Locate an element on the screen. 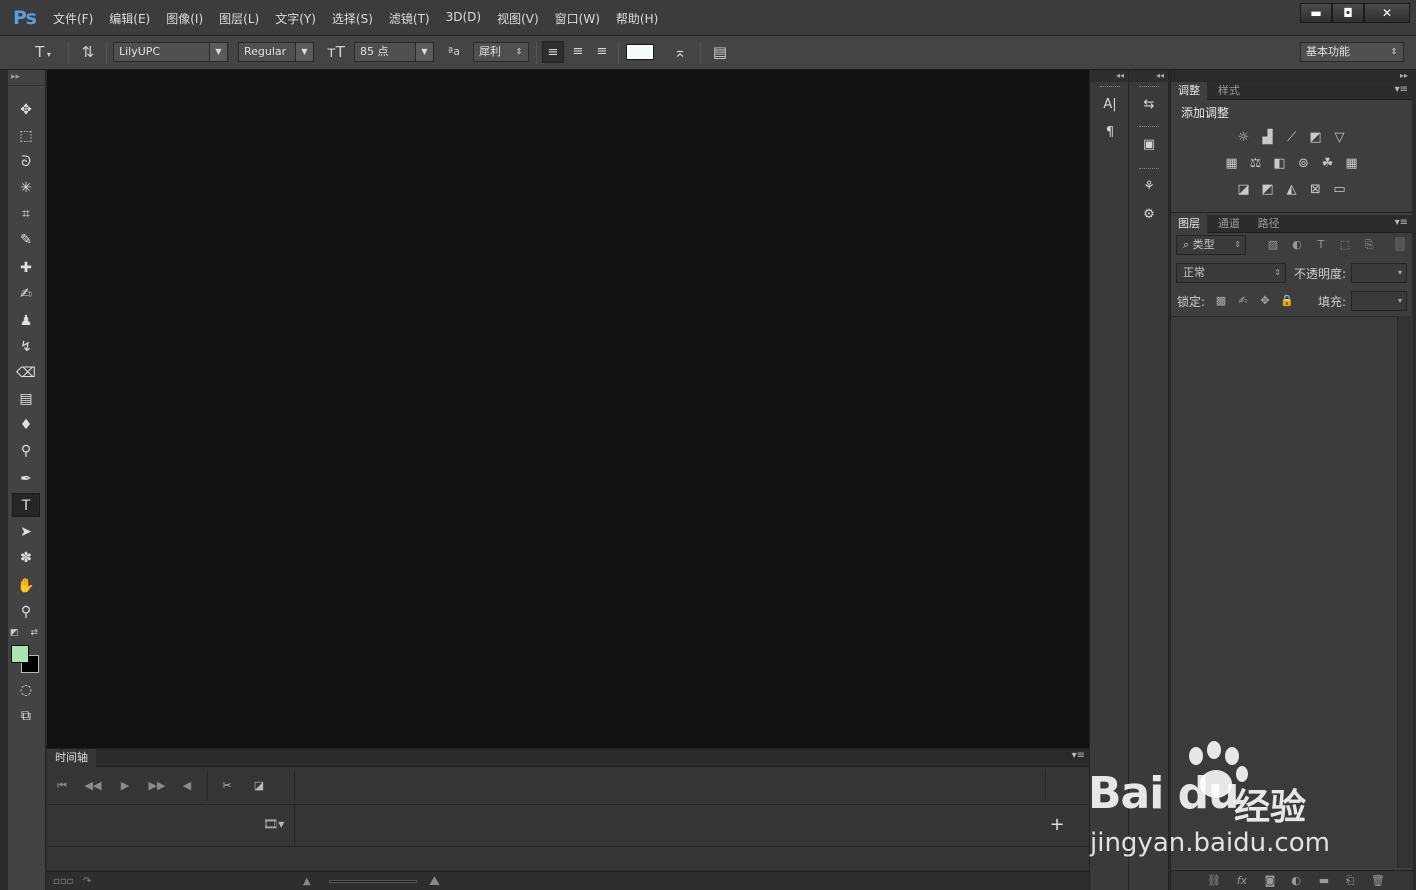  menu-3d: 3D(D) is located at coordinates (463, 18).